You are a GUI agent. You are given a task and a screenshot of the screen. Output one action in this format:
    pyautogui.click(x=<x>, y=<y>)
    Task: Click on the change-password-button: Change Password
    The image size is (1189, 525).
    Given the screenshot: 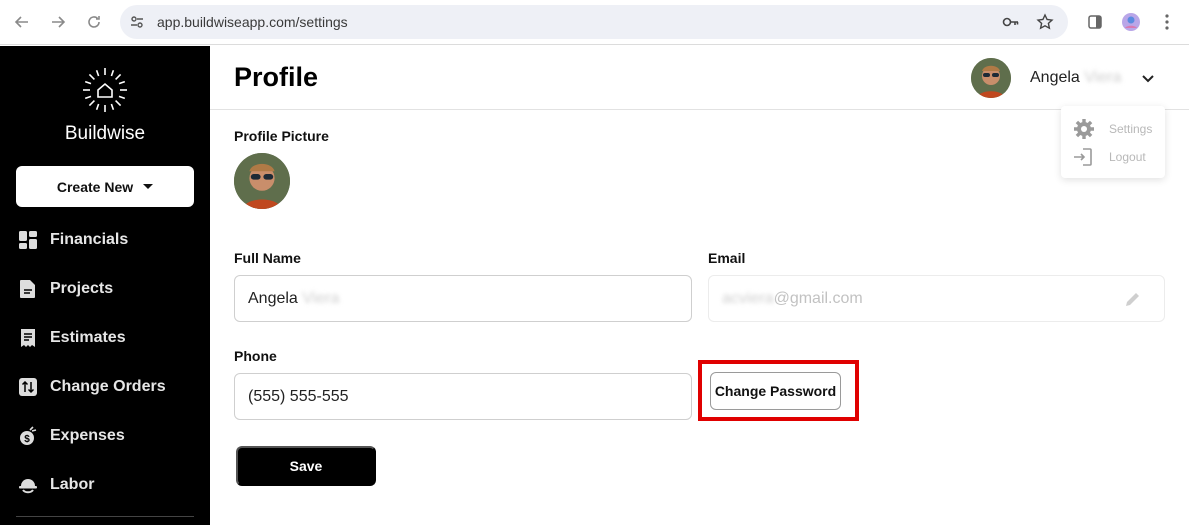 What is the action you would take?
    pyautogui.click(x=775, y=391)
    